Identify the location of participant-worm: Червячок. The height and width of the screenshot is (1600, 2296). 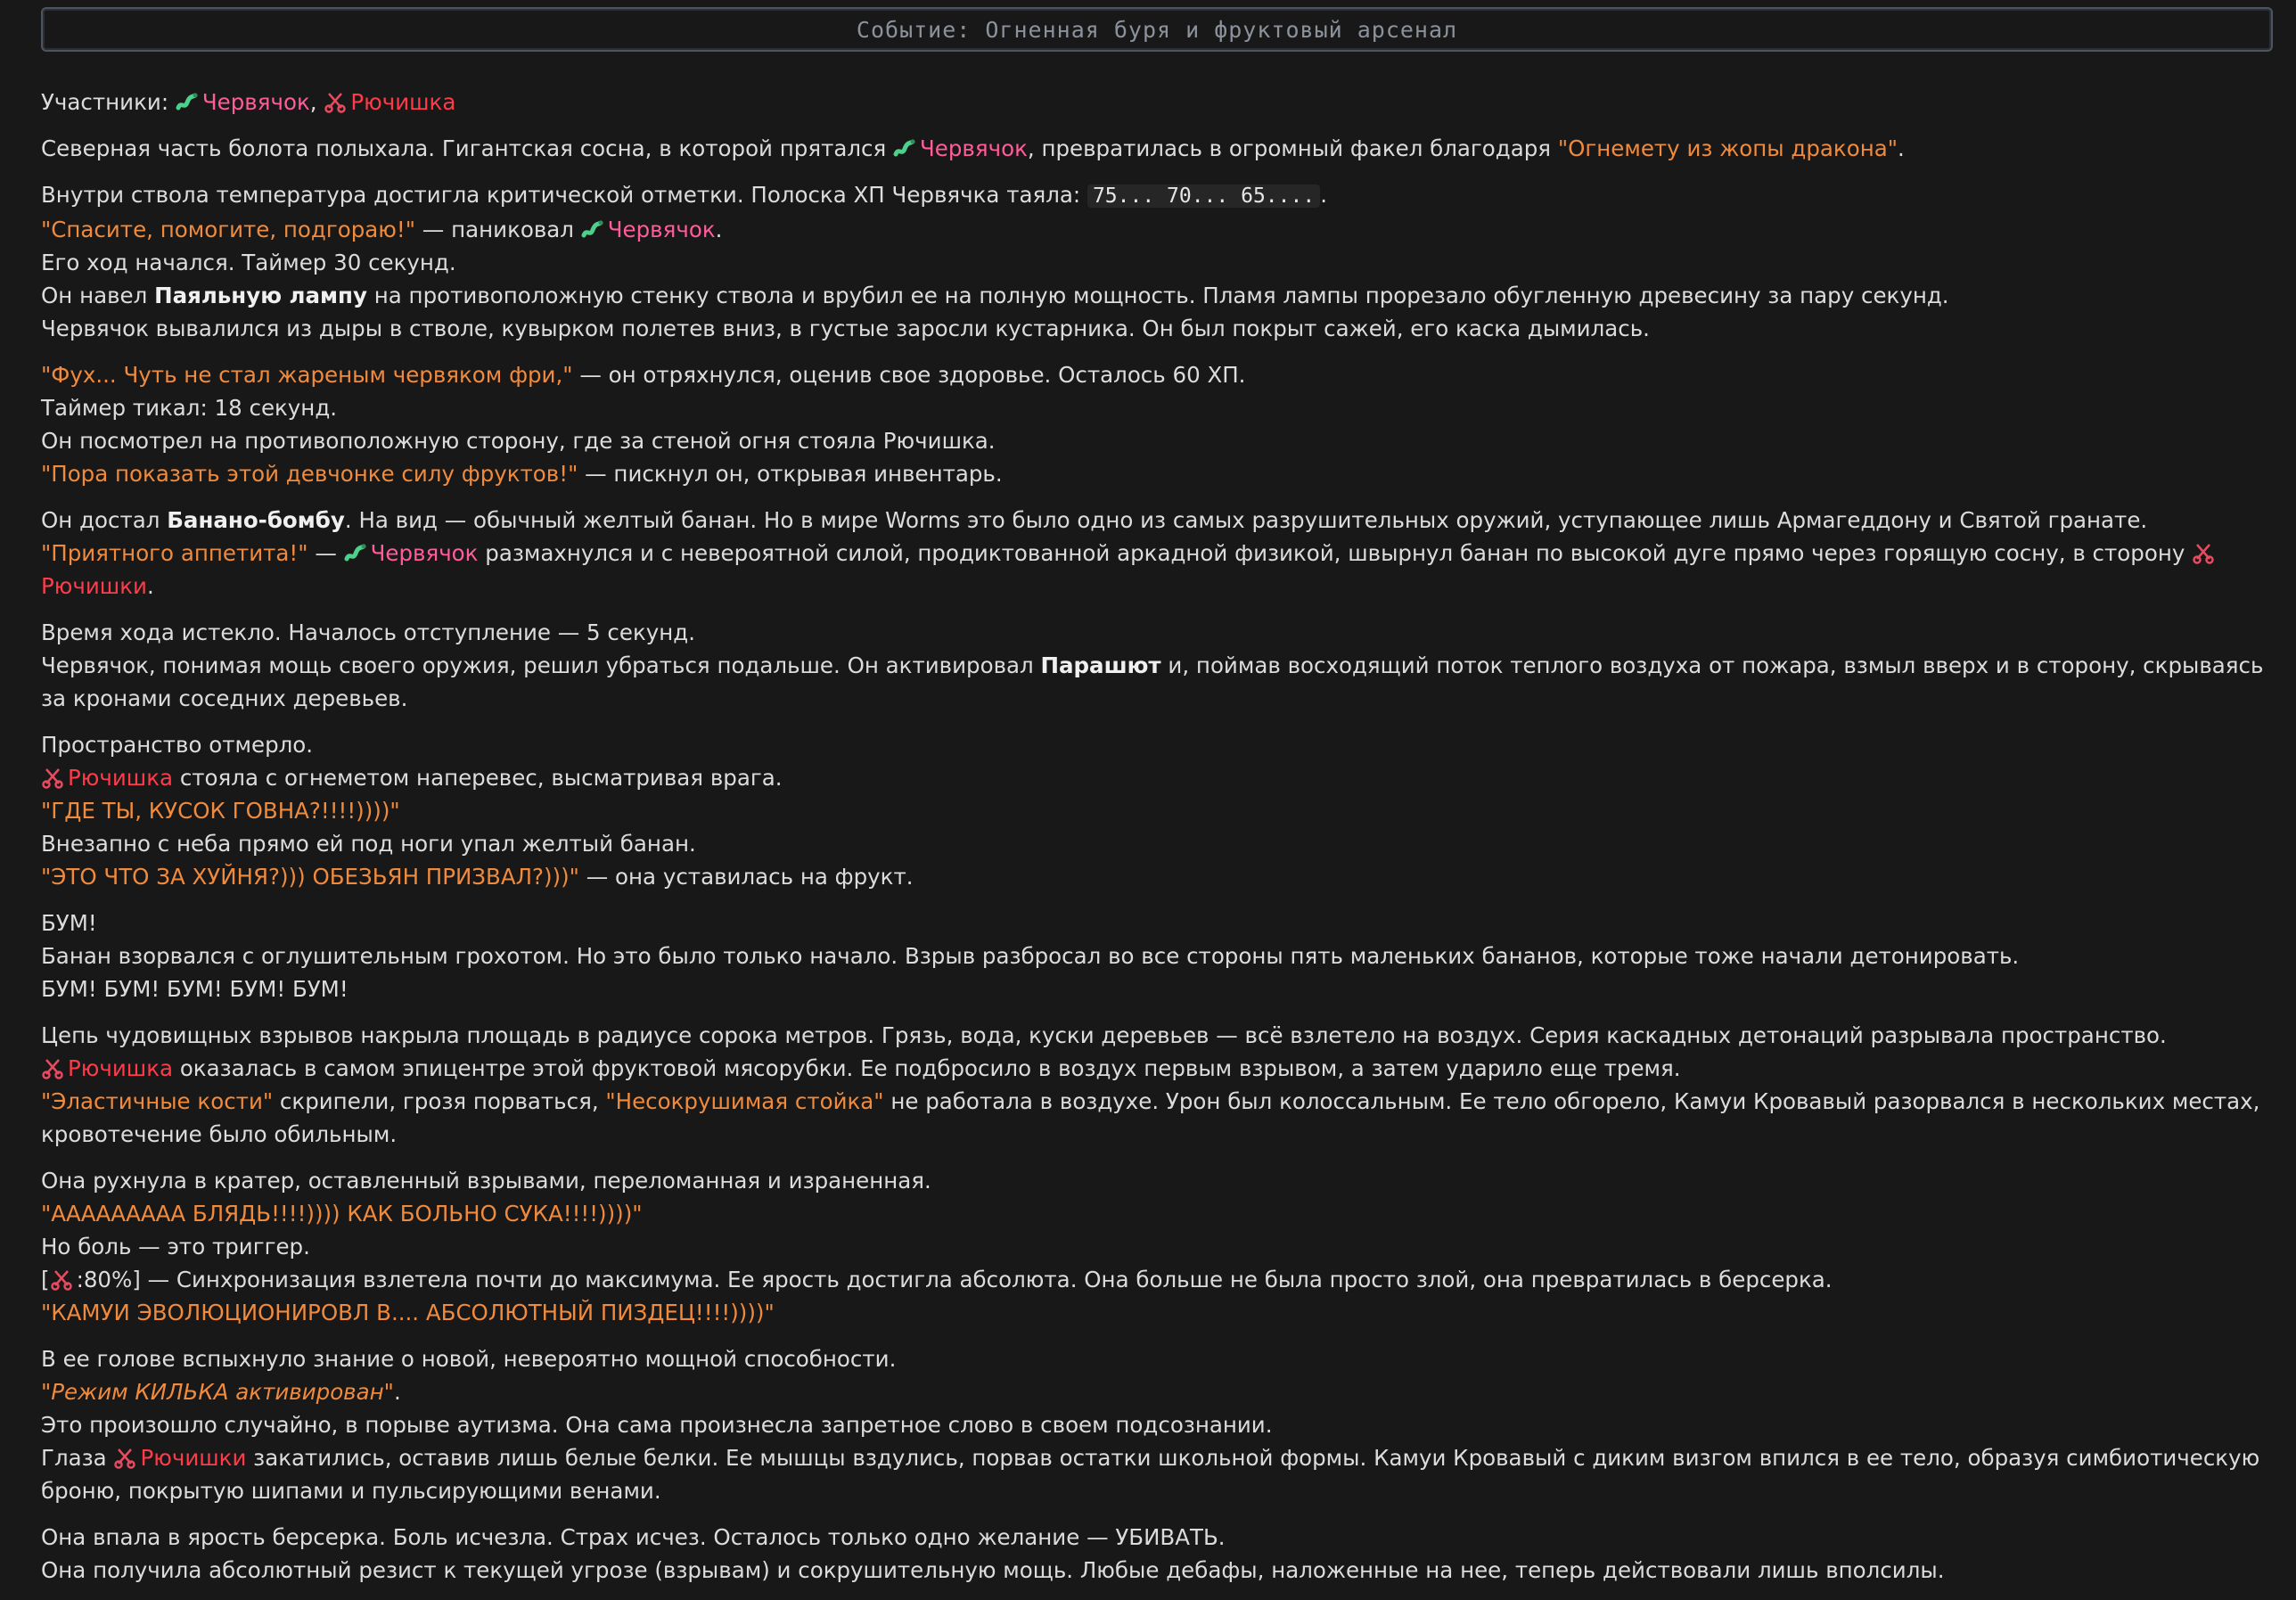
(255, 102).